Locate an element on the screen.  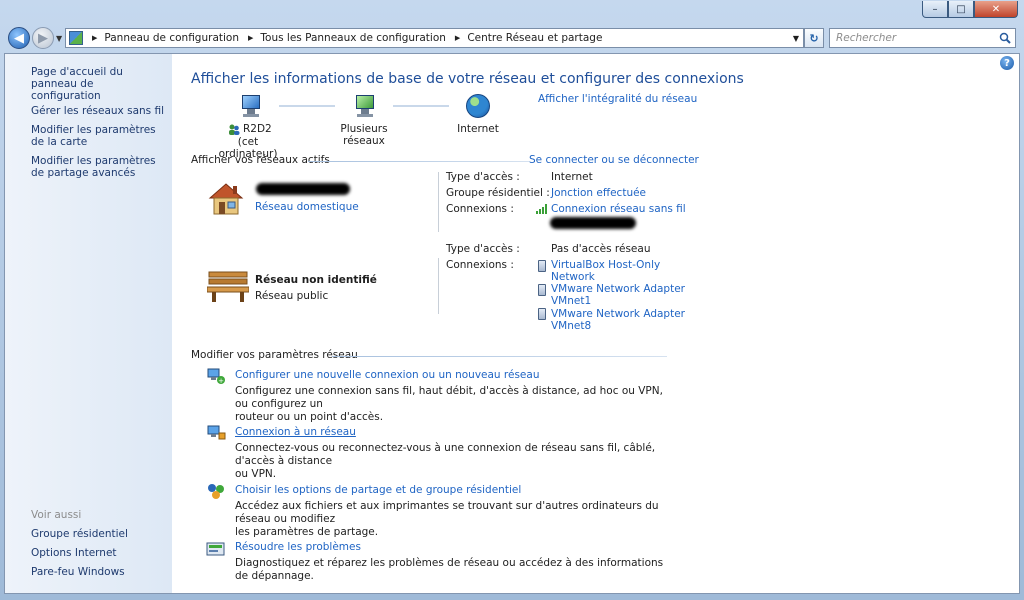
wireless-connection-link: Connexion réseau sans fil is located at coordinates (618, 209).